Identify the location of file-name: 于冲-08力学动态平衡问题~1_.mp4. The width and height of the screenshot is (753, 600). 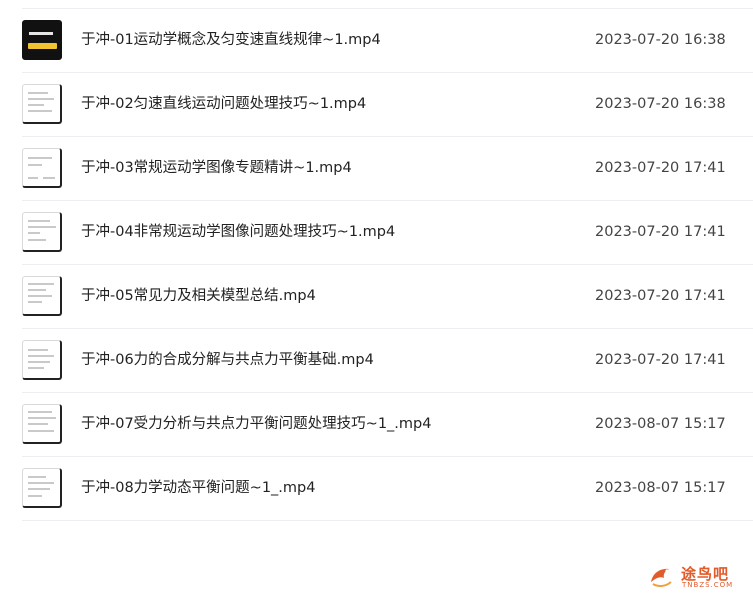
(198, 488).